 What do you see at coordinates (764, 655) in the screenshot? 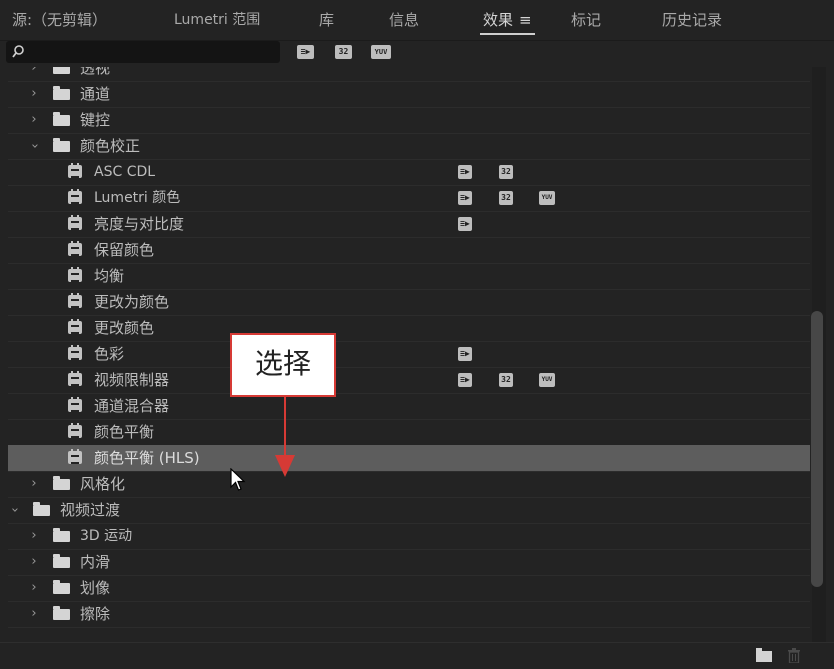
I see `new-bin-icon` at bounding box center [764, 655].